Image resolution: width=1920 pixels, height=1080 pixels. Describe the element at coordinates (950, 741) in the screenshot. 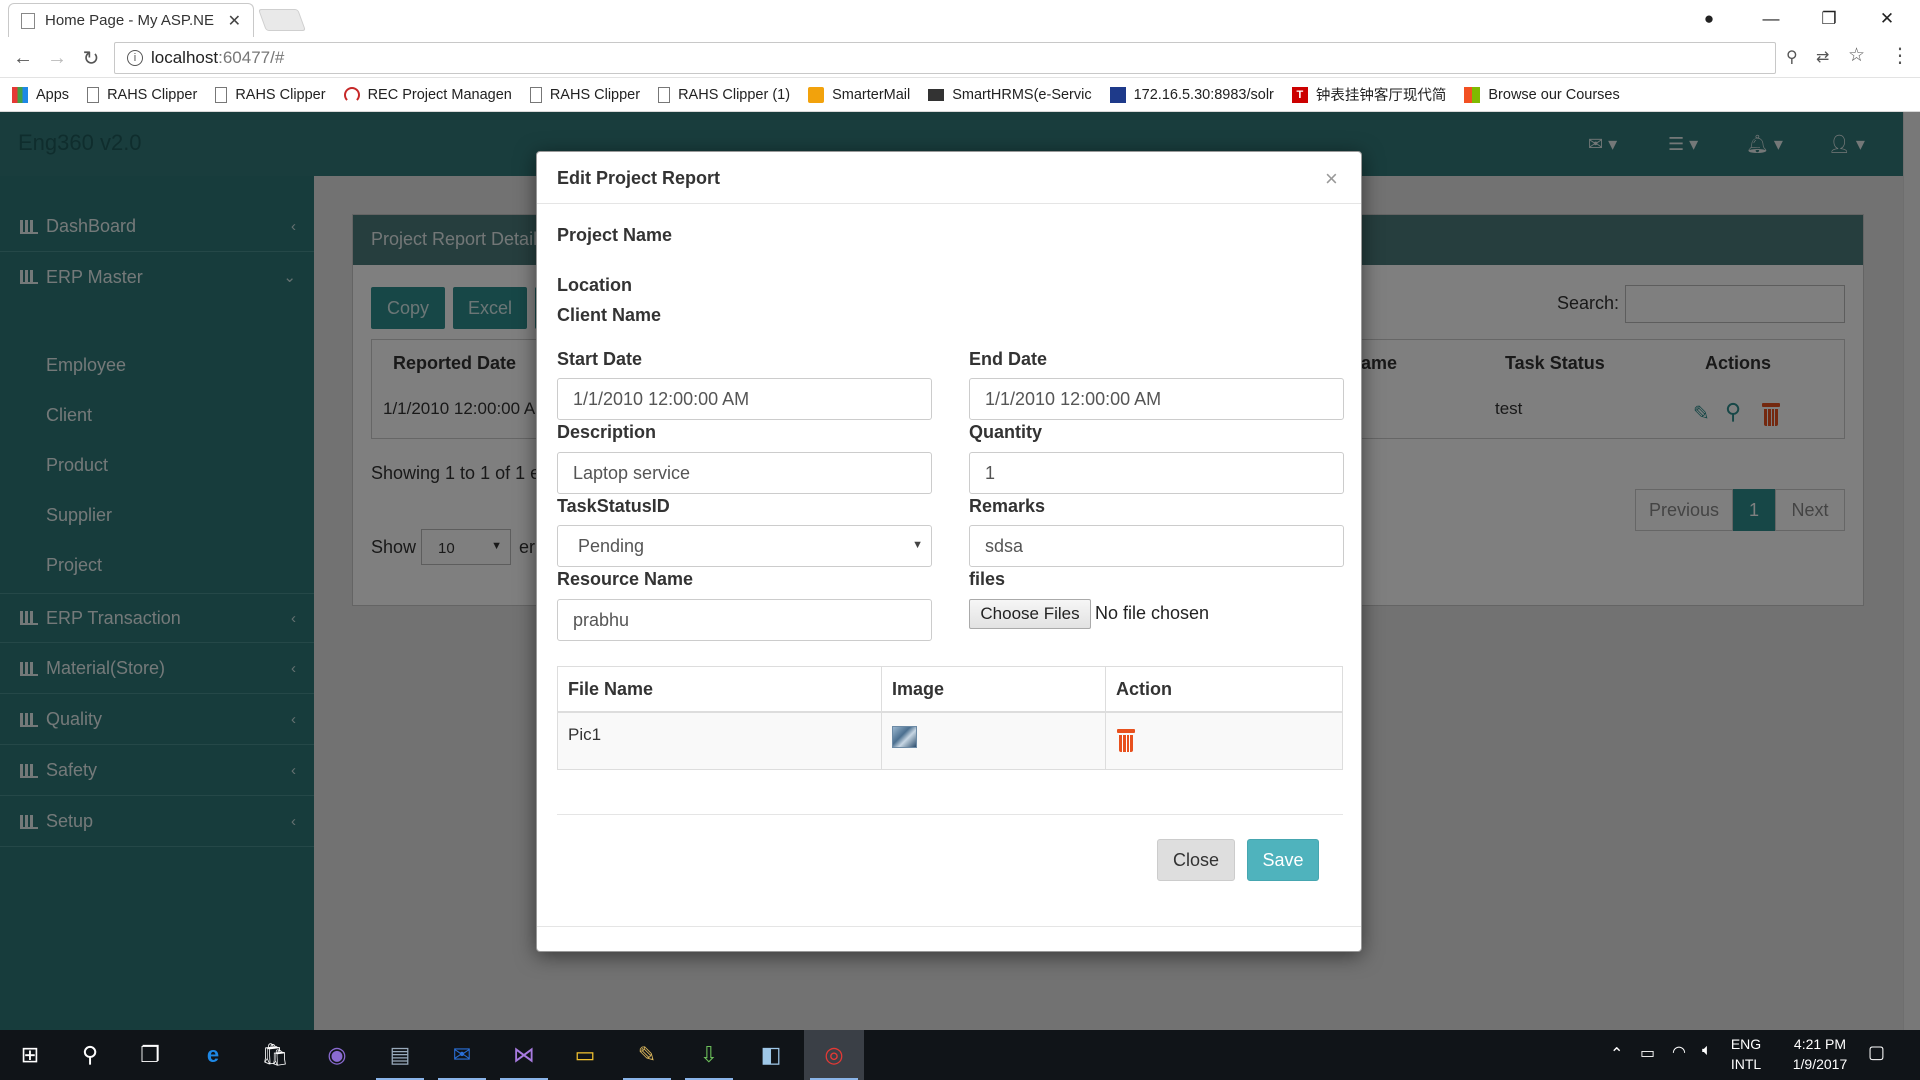

I see `table-row: Pic1` at that location.